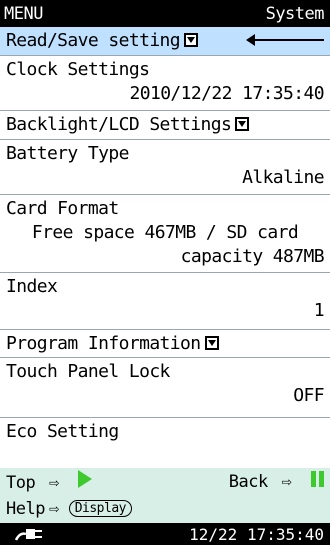  I want to click on back-label: Back, so click(248, 482).